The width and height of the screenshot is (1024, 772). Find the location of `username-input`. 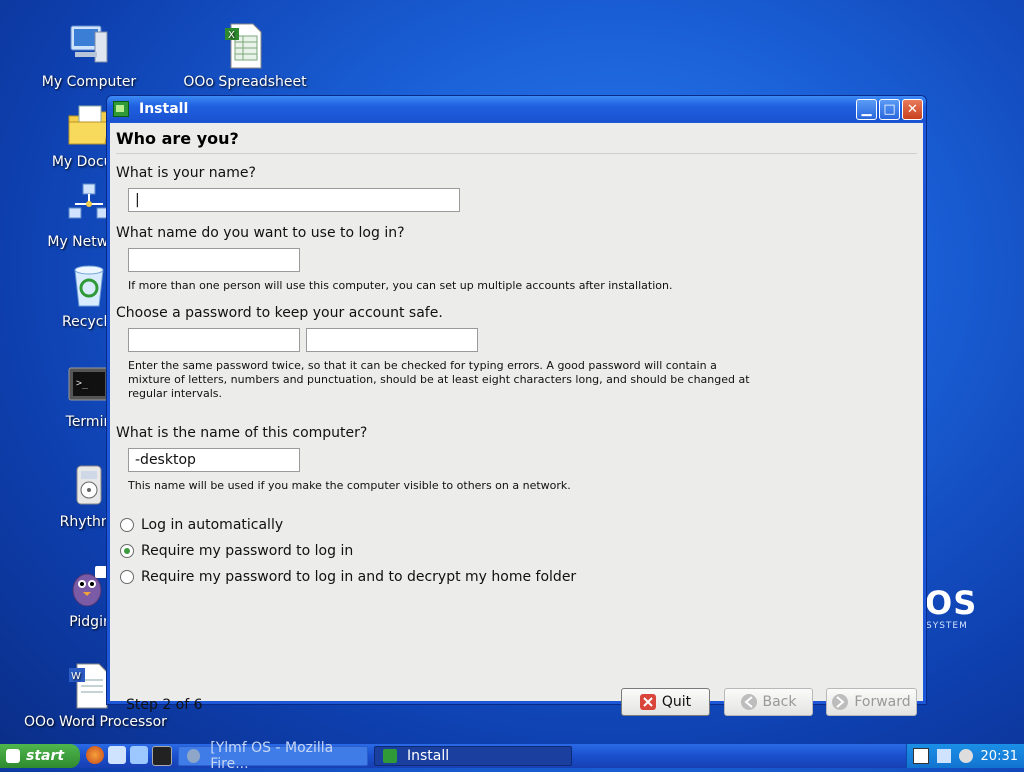

username-input is located at coordinates (214, 260).